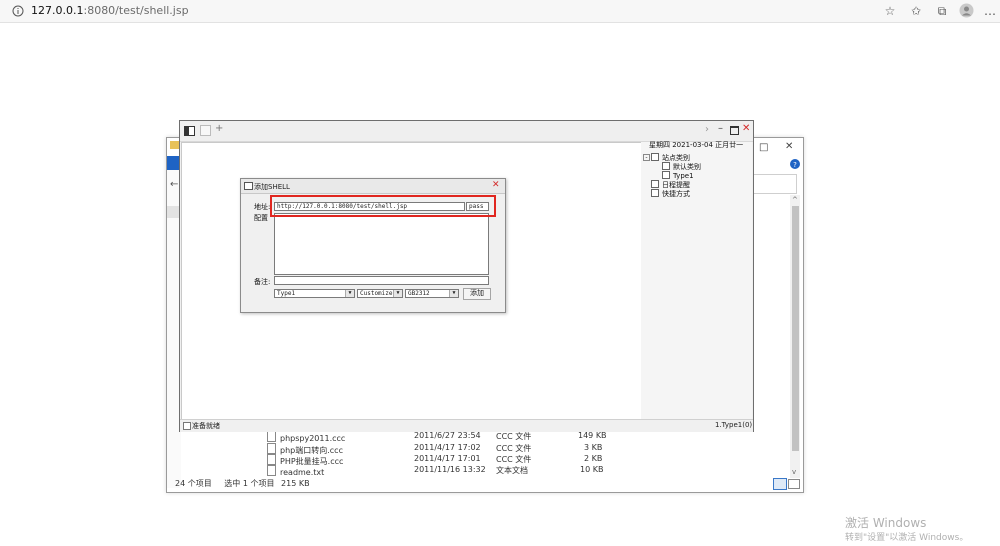  Describe the element at coordinates (174, 184) in the screenshot. I see `back-arrow-icon: ←` at that location.